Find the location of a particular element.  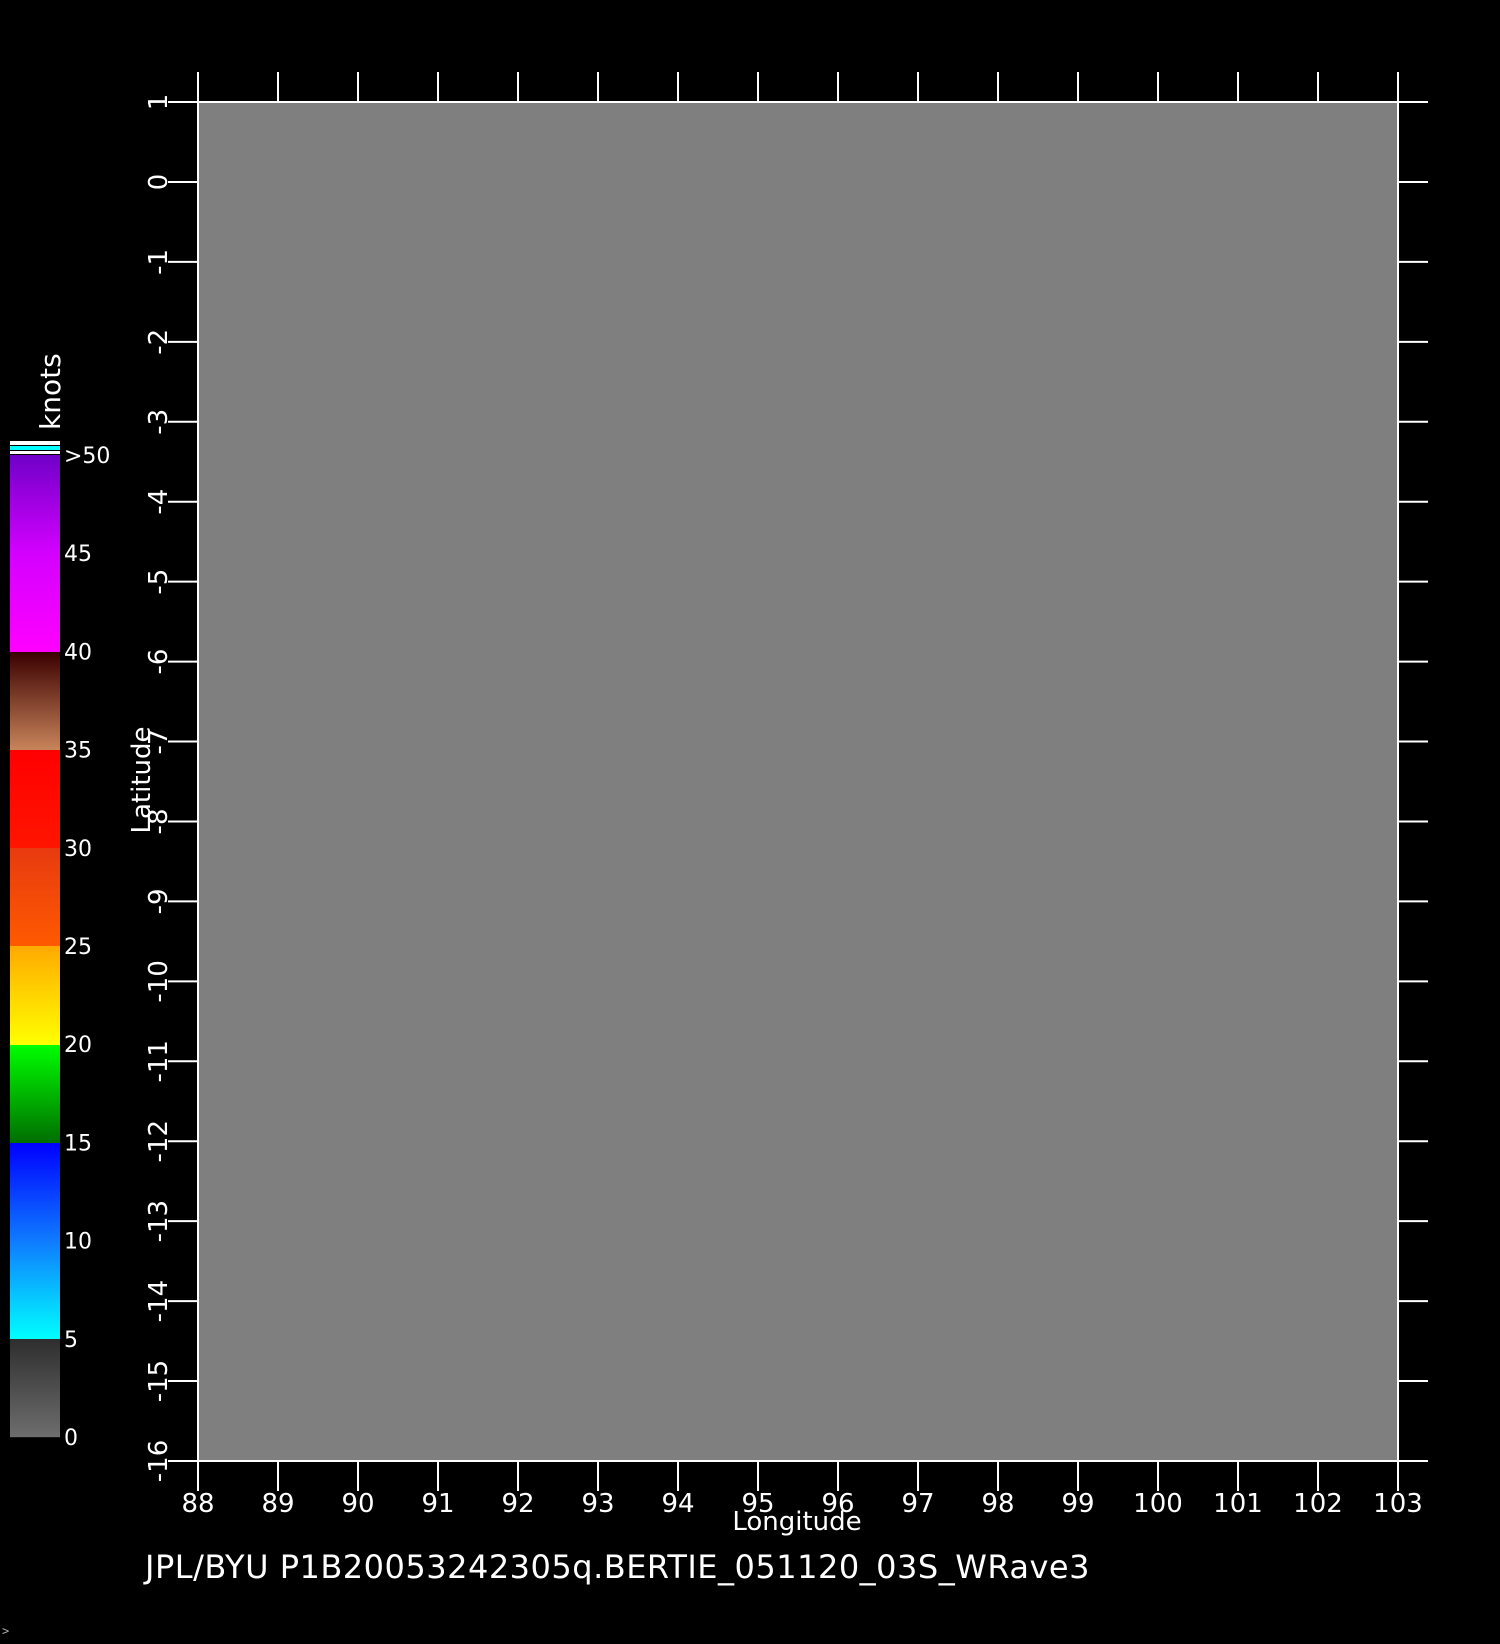

colorbar-tick-label: 15 is located at coordinates (78, 1143).